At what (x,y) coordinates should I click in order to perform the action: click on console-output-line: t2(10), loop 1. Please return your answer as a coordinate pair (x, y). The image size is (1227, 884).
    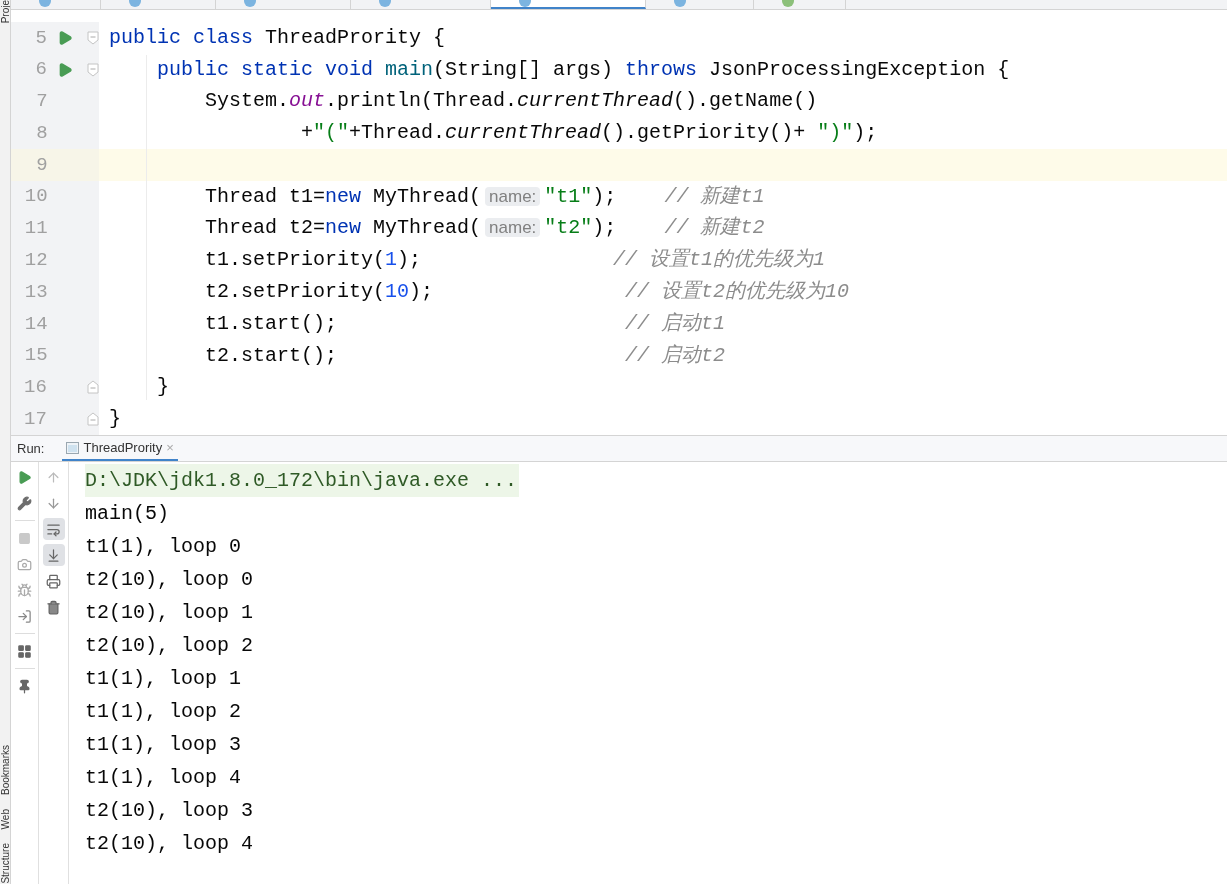
    Looking at the image, I should click on (169, 612).